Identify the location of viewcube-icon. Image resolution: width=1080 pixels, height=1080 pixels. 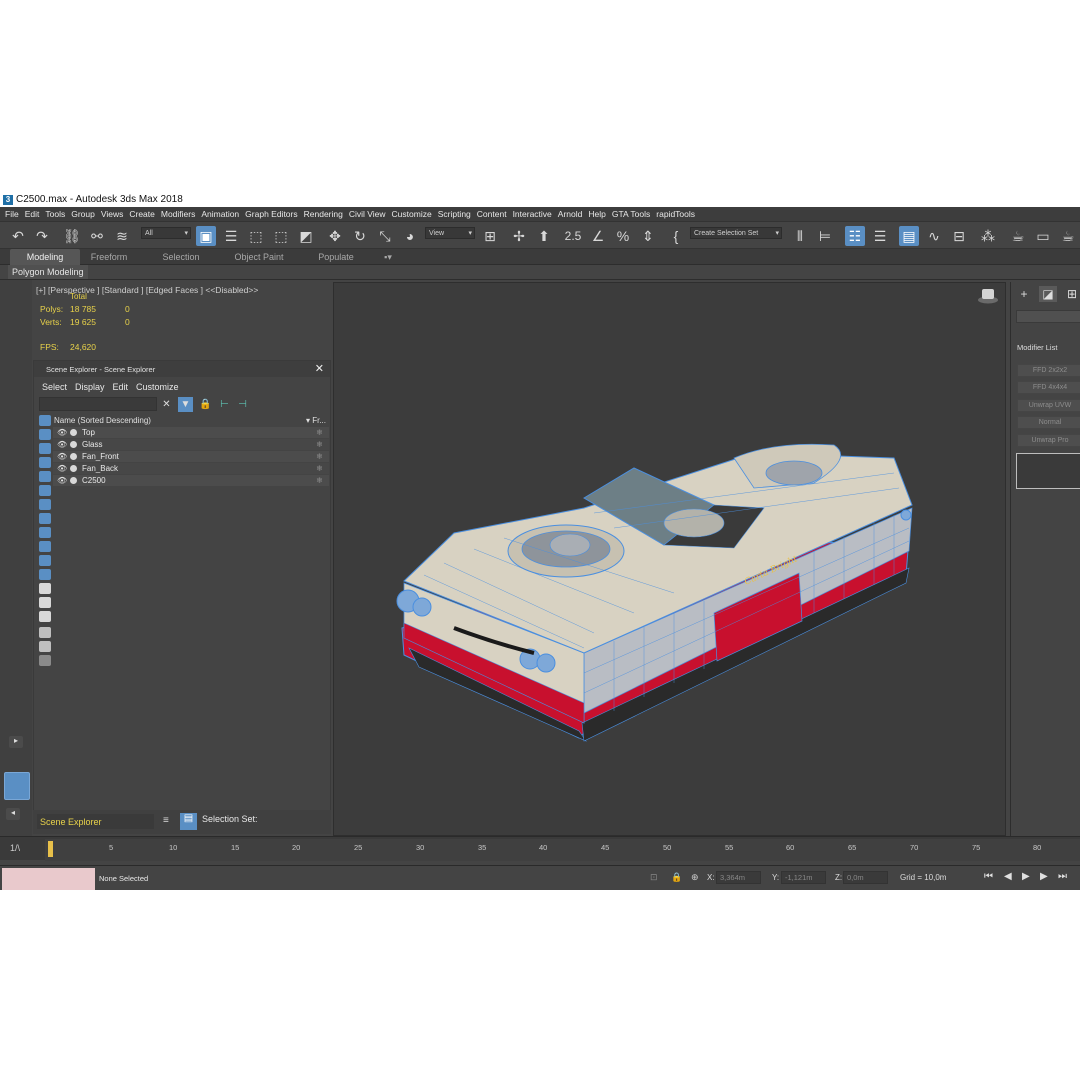
(988, 296).